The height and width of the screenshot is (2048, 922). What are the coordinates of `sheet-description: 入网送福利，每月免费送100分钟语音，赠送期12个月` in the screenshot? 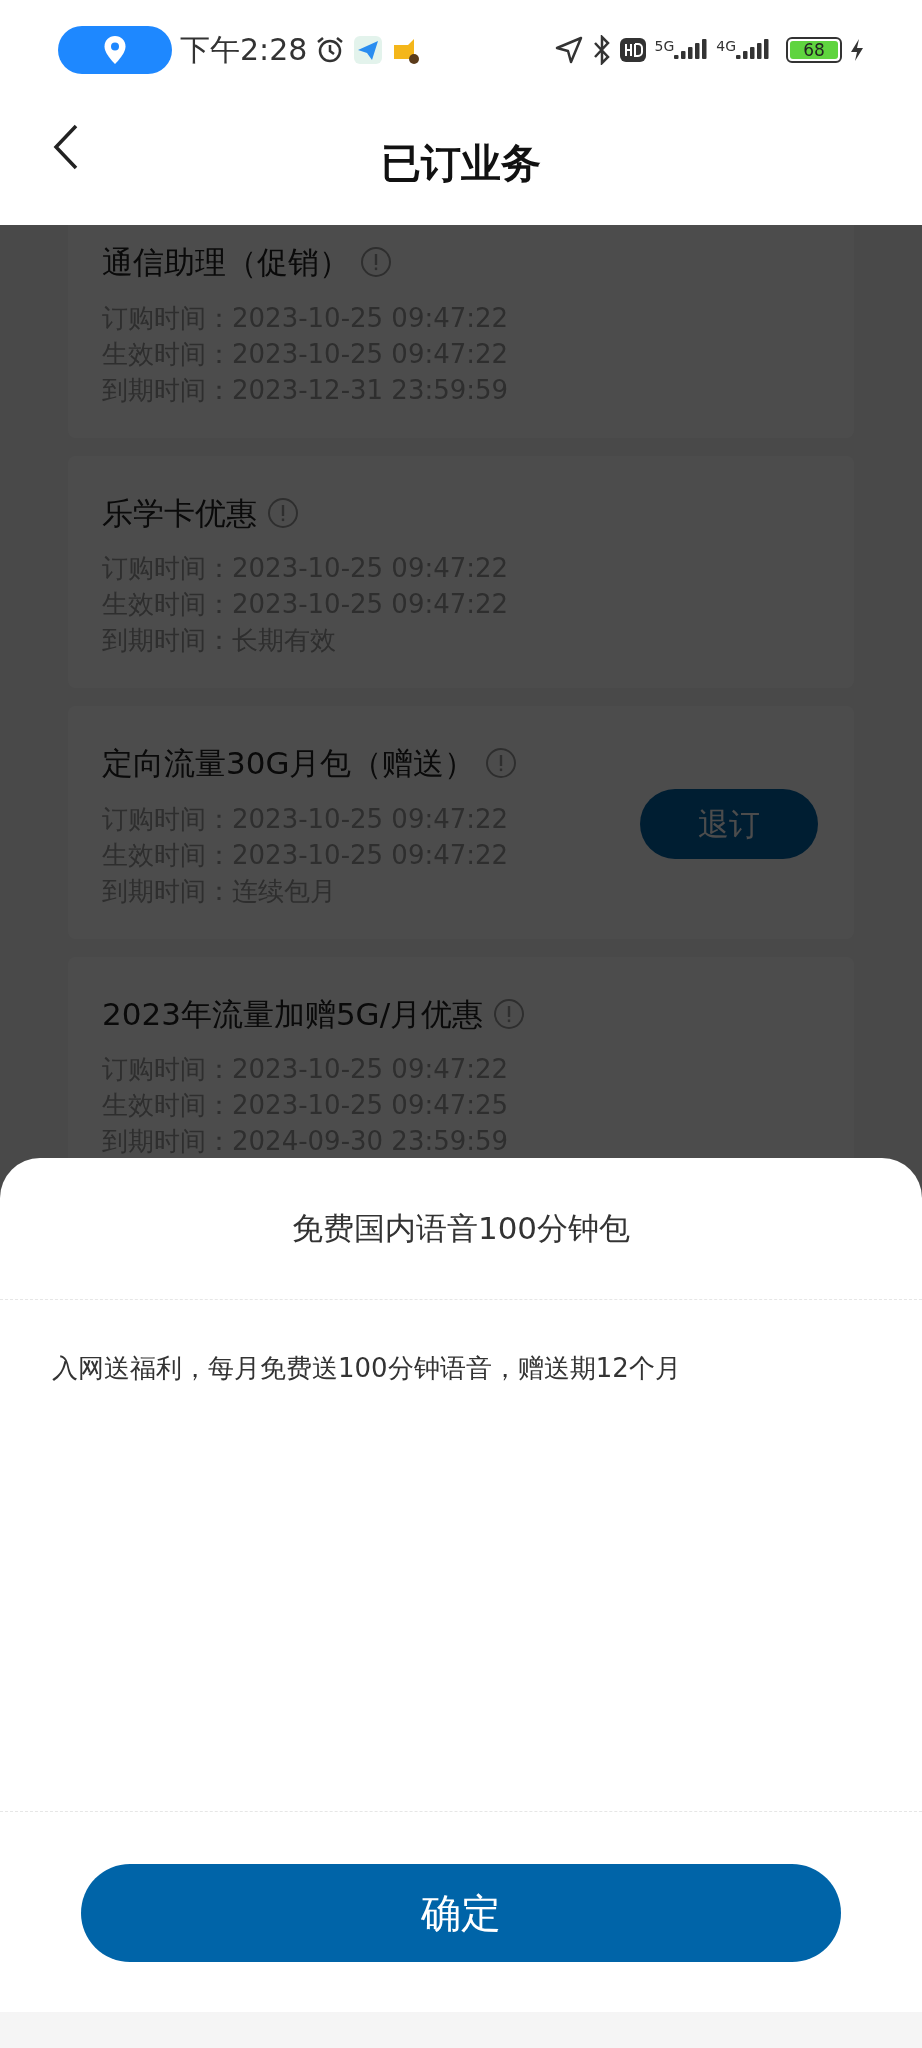 It's located at (367, 1368).